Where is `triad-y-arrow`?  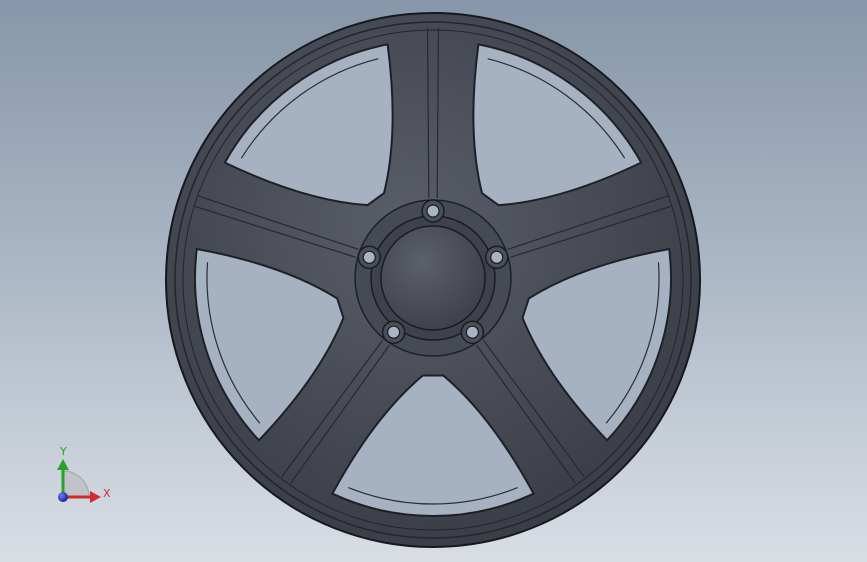
triad-y-arrow is located at coordinates (63, 464).